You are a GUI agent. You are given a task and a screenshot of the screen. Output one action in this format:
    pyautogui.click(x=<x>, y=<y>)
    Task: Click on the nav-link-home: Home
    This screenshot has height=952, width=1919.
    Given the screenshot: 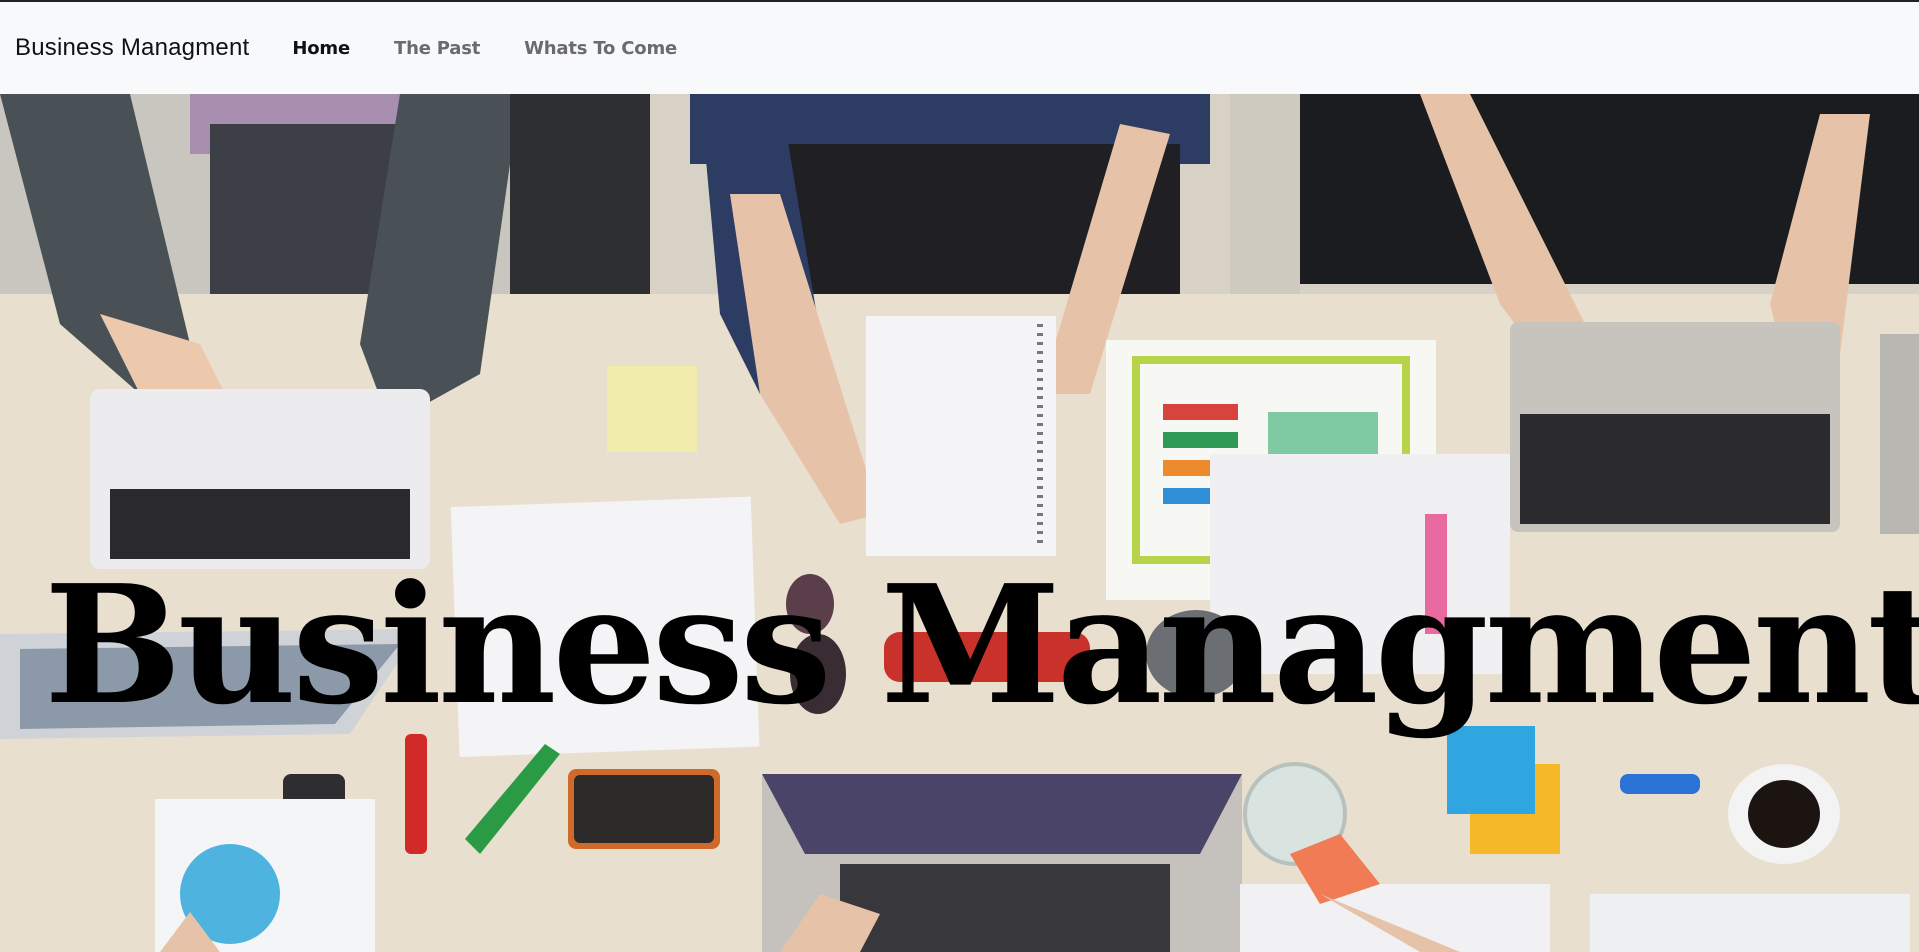 What is the action you would take?
    pyautogui.click(x=321, y=48)
    